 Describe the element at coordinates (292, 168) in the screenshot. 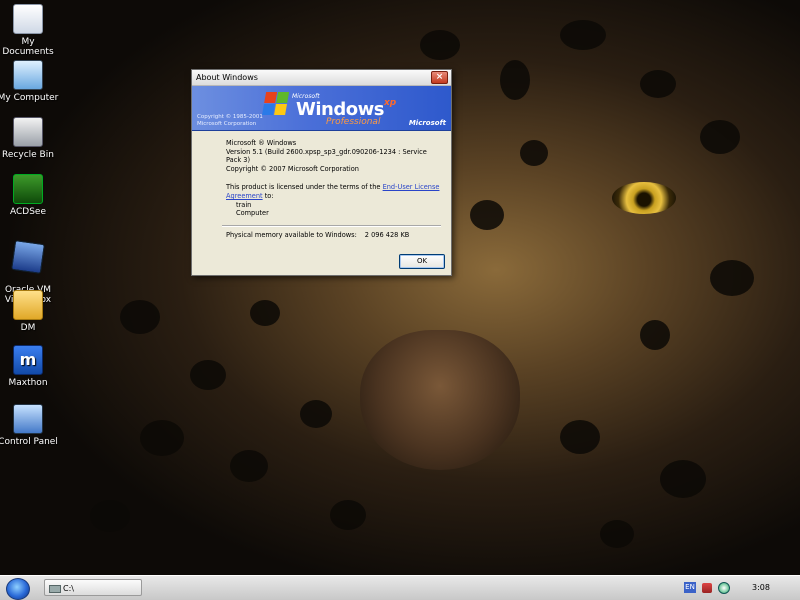

I see `copyright-text: Copyright © 2007 Microsoft Corporation` at that location.